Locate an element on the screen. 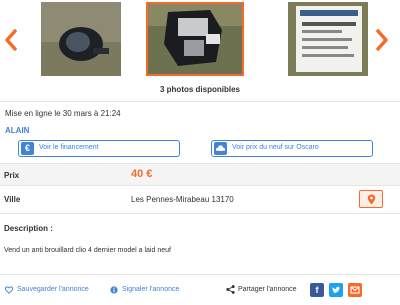 This screenshot has height=305, width=400. oscaro-price-button: Voir prix du neuf sur Oscaro is located at coordinates (292, 148).